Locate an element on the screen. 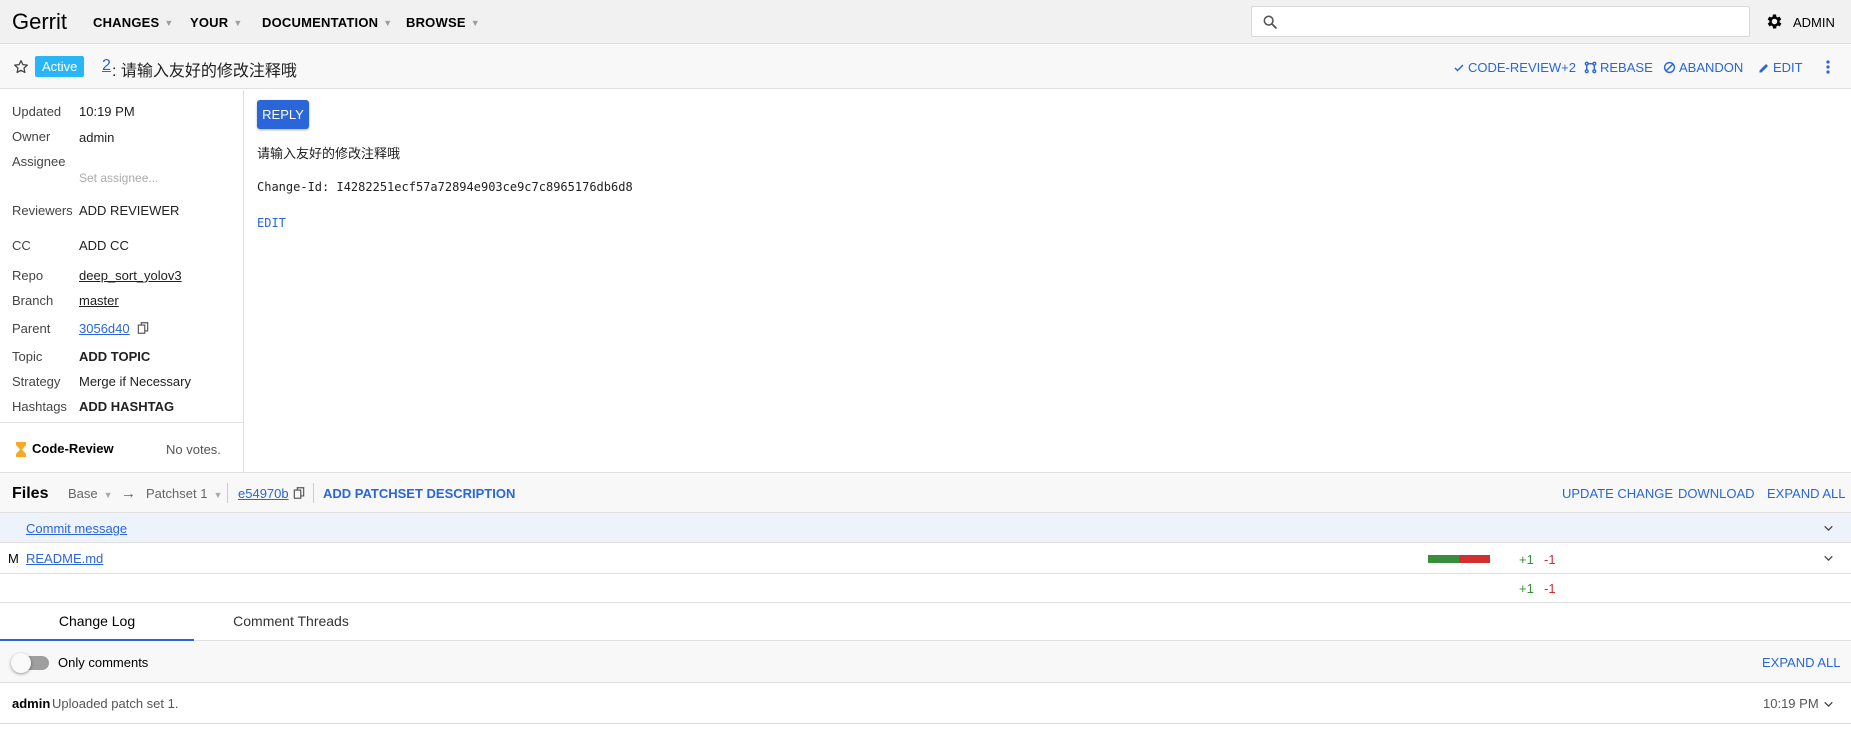  only-comments-label: Only comments is located at coordinates (103, 662).